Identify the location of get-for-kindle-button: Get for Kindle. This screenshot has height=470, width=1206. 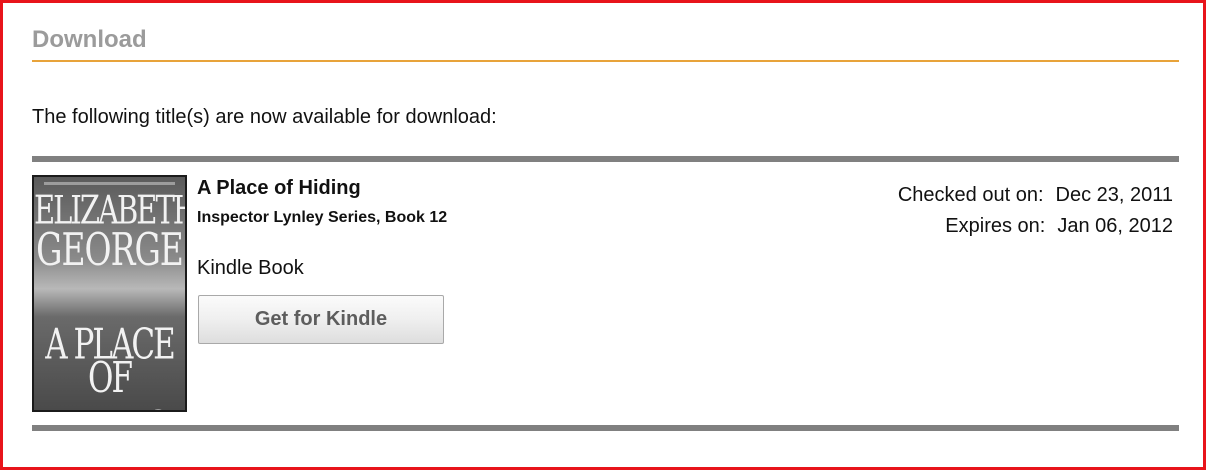
(321, 319).